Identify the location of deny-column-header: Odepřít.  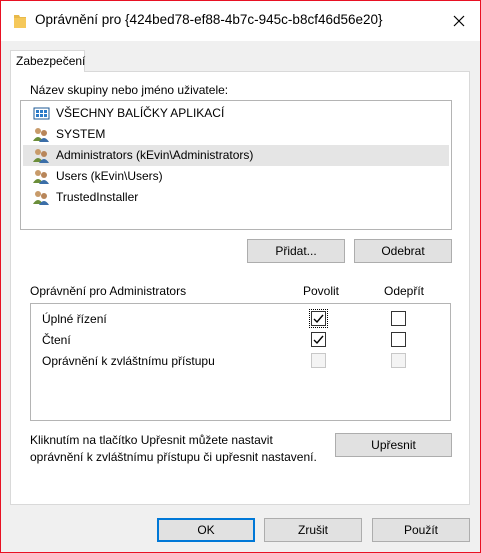
(404, 291).